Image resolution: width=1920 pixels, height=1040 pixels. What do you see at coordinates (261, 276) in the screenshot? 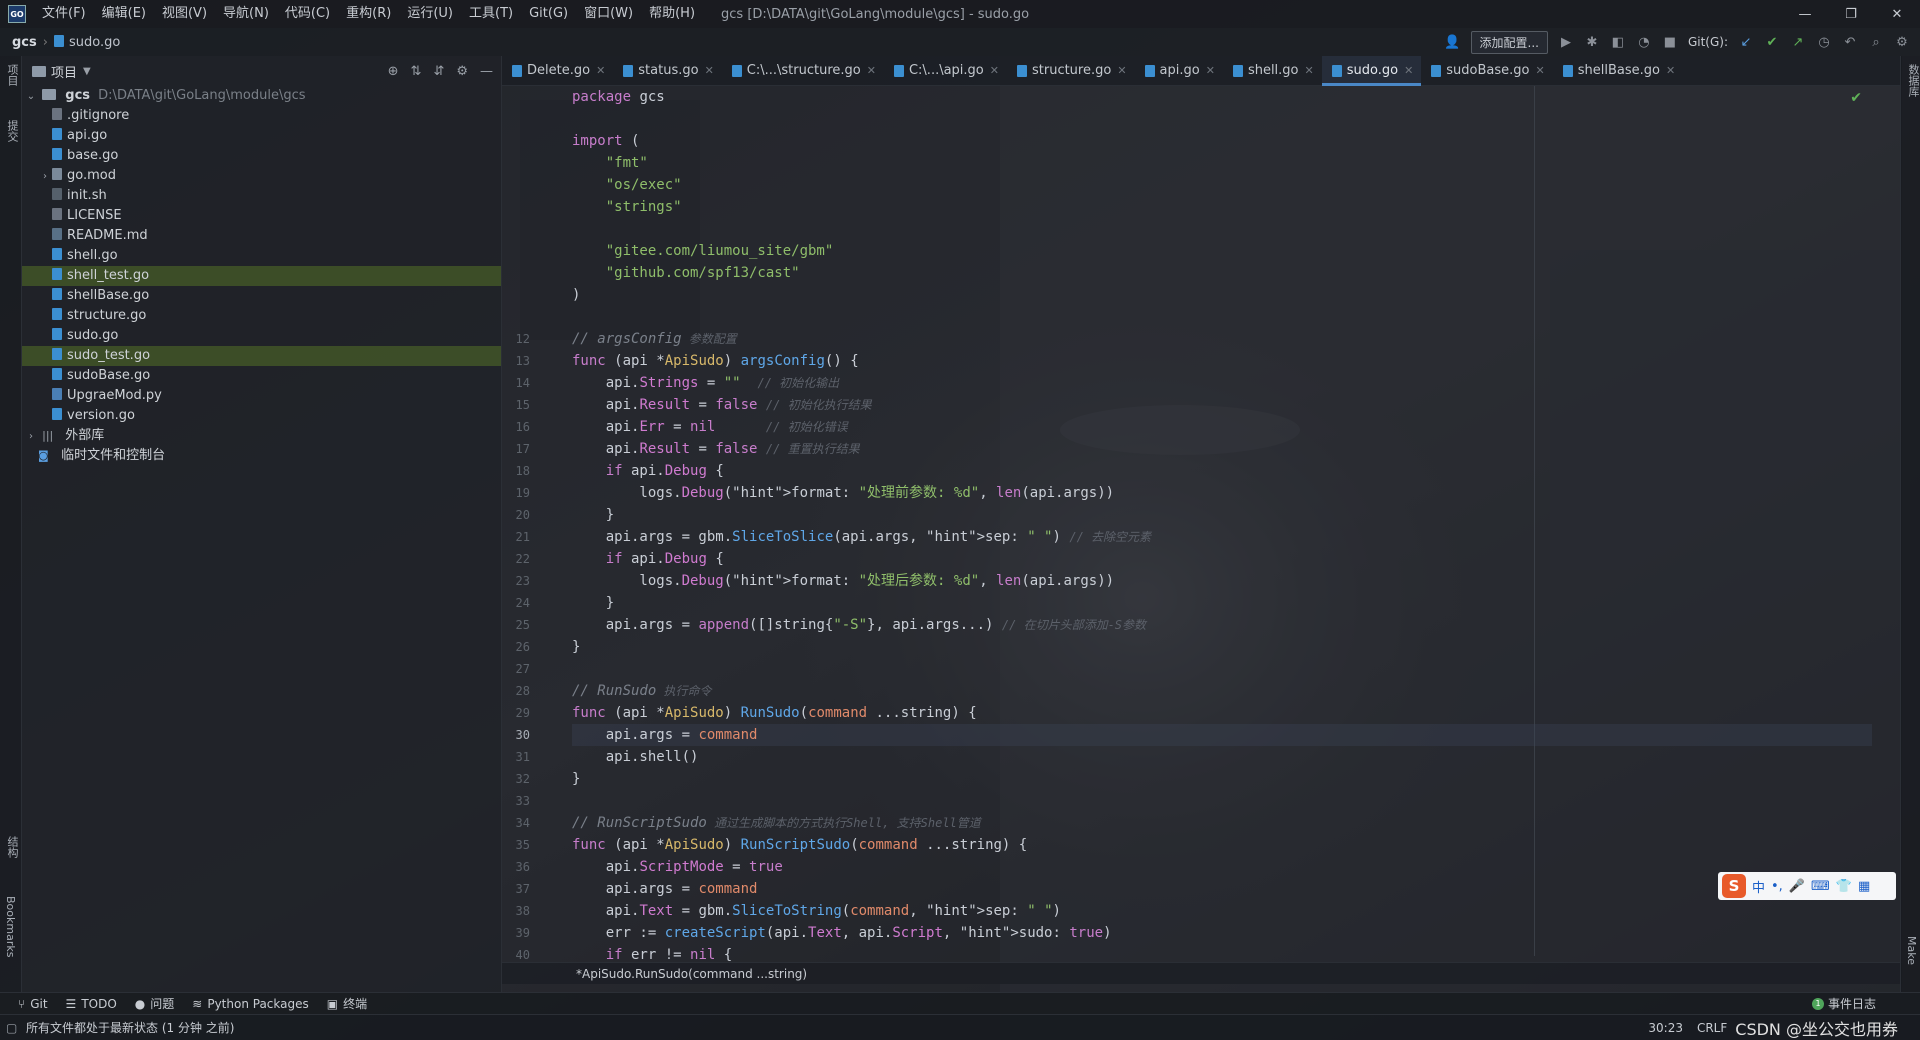
I see `tree-file-item: shell_test.go` at bounding box center [261, 276].